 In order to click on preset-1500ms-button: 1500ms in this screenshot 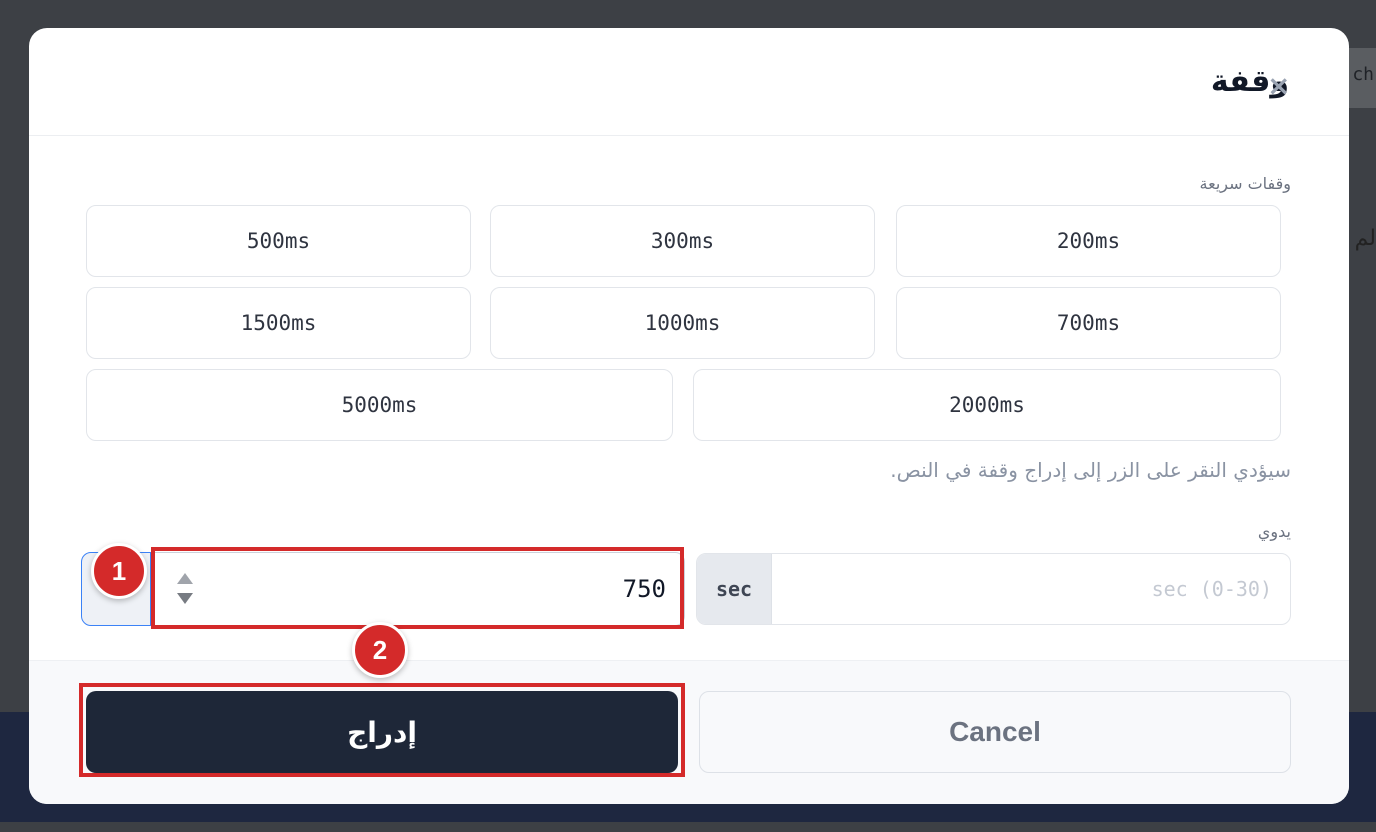, I will do `click(278, 323)`.